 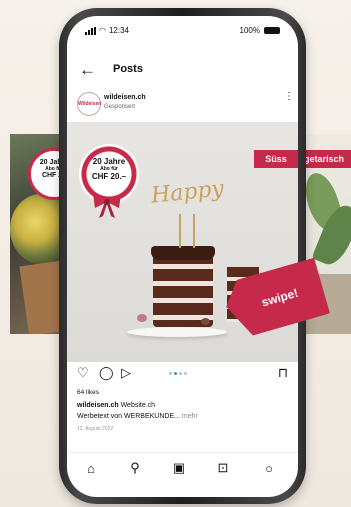 What do you see at coordinates (106, 373) in the screenshot?
I see `comment-icon: ◯` at bounding box center [106, 373].